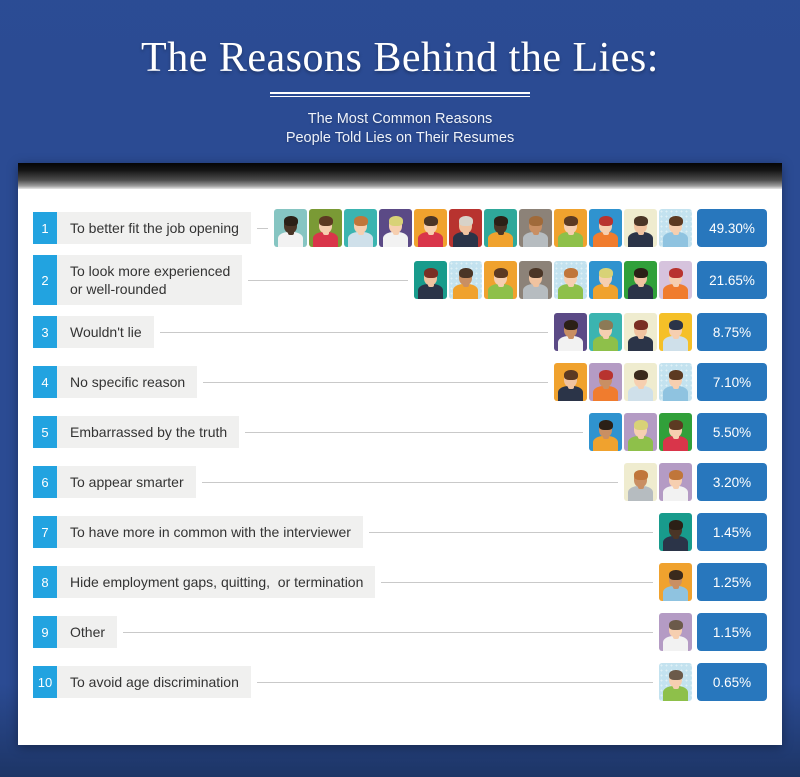 This screenshot has height=777, width=800. Describe the element at coordinates (114, 482) in the screenshot. I see `row-label-group: 6 To appear smarter` at that location.